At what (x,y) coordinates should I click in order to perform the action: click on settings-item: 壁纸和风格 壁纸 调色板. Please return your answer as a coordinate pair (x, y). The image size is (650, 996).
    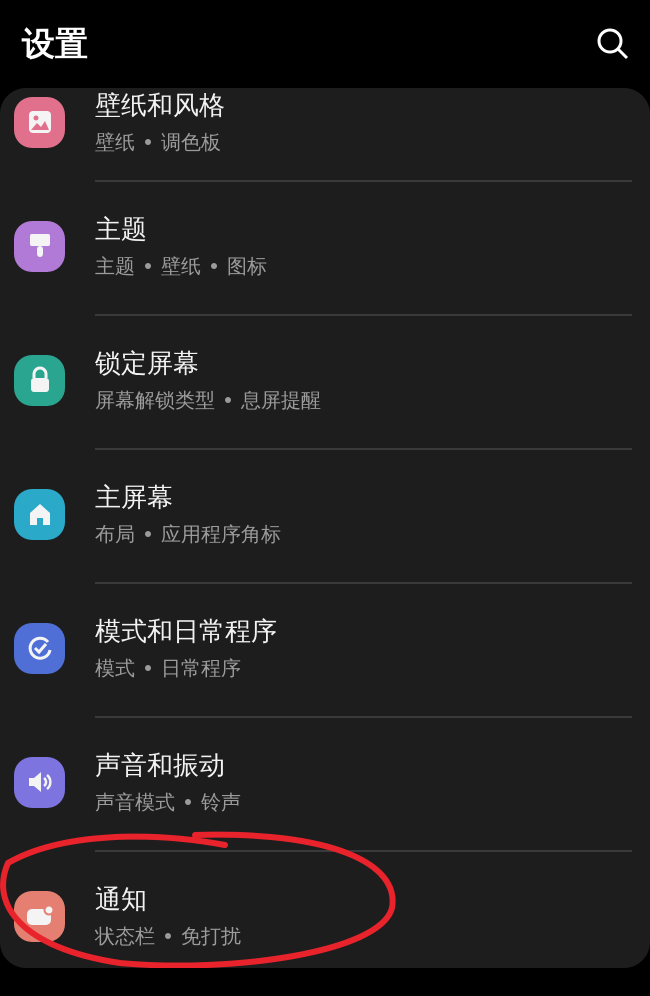
    Looking at the image, I should click on (325, 134).